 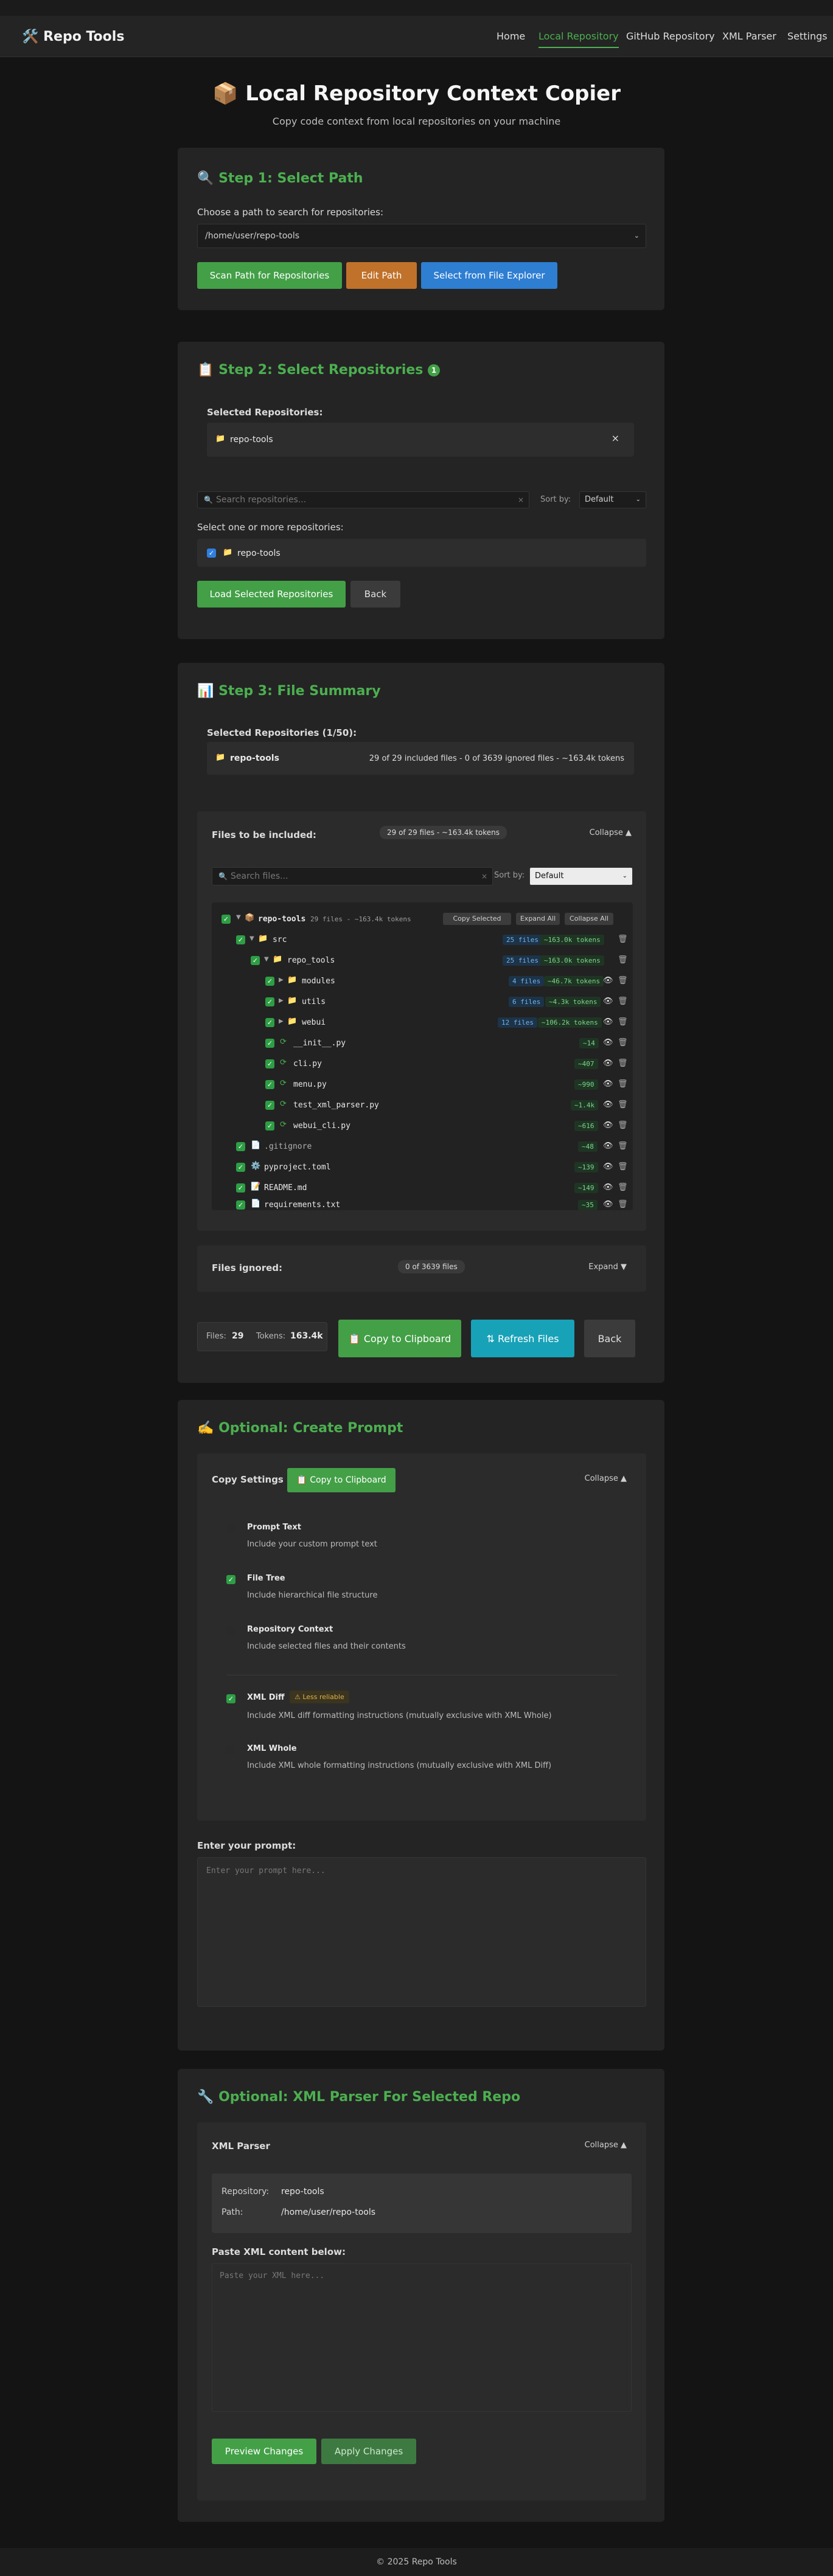 What do you see at coordinates (422, 236) in the screenshot?
I see `path-select: /home/user/repo-tools ⌄` at bounding box center [422, 236].